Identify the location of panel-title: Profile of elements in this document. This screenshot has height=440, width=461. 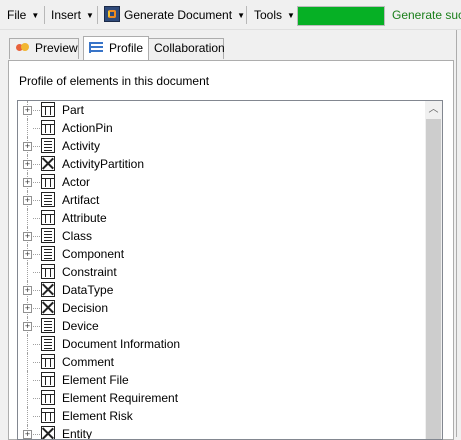
(114, 81).